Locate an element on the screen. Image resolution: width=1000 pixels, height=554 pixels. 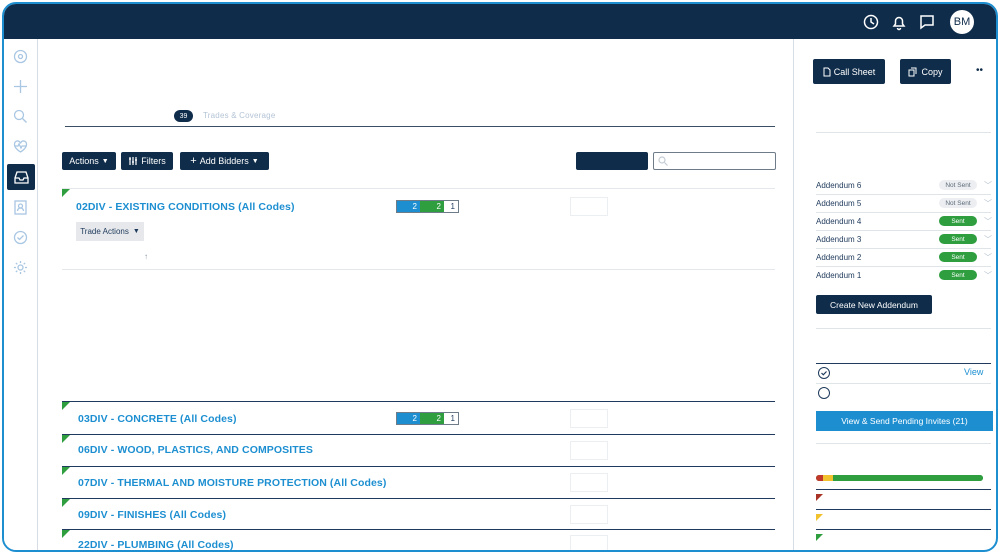
trade-title: 06DIV - WOOD, PLASTICS, AND COMPOSITES is located at coordinates (195, 450).